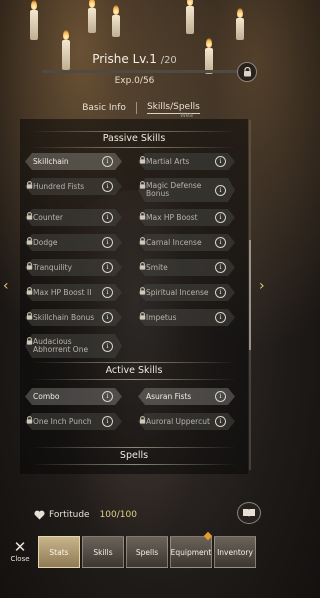  What do you see at coordinates (235, 552) in the screenshot?
I see `nav-inventory-button: Inventory` at bounding box center [235, 552].